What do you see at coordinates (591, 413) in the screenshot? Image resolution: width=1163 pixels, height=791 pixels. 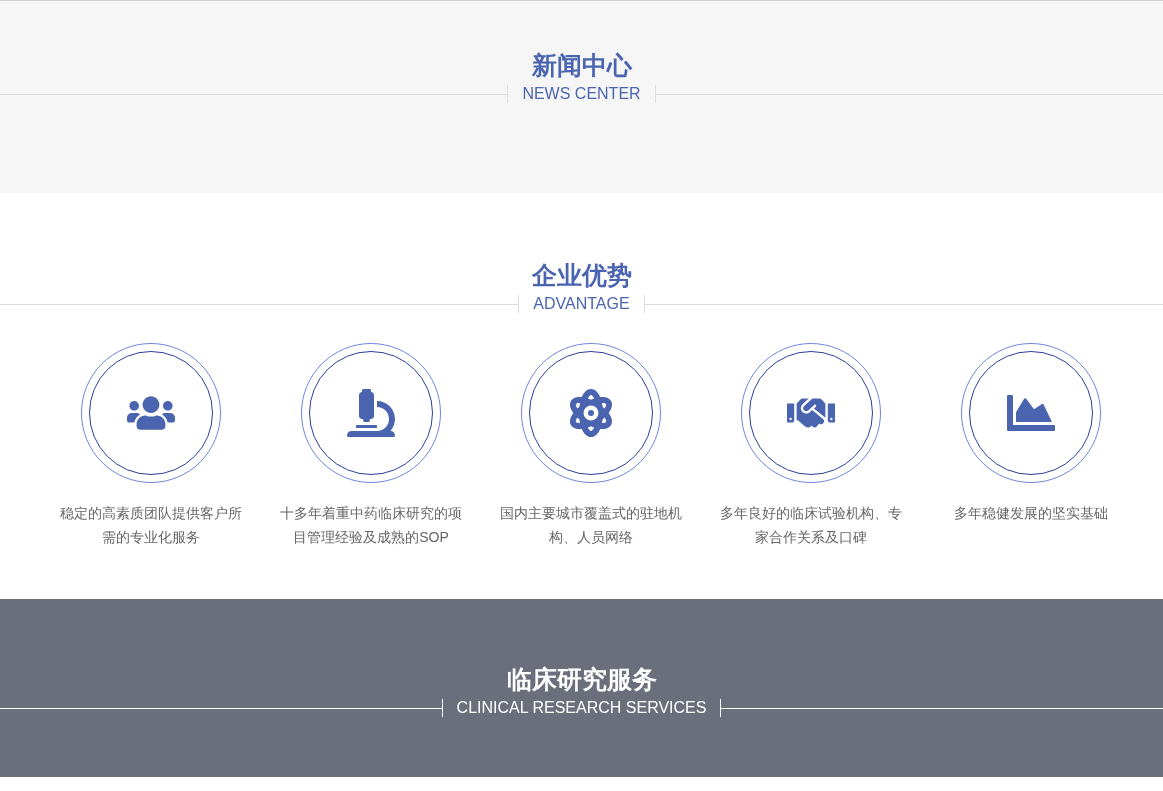 I see `atom-icon` at bounding box center [591, 413].